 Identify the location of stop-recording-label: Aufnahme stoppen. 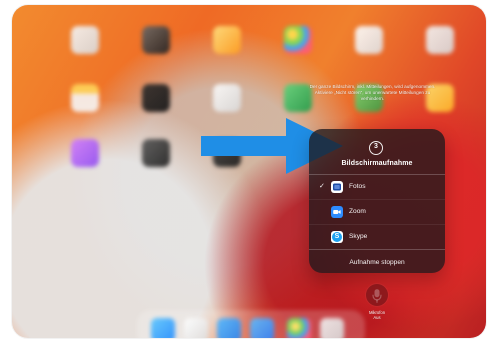
(377, 262).